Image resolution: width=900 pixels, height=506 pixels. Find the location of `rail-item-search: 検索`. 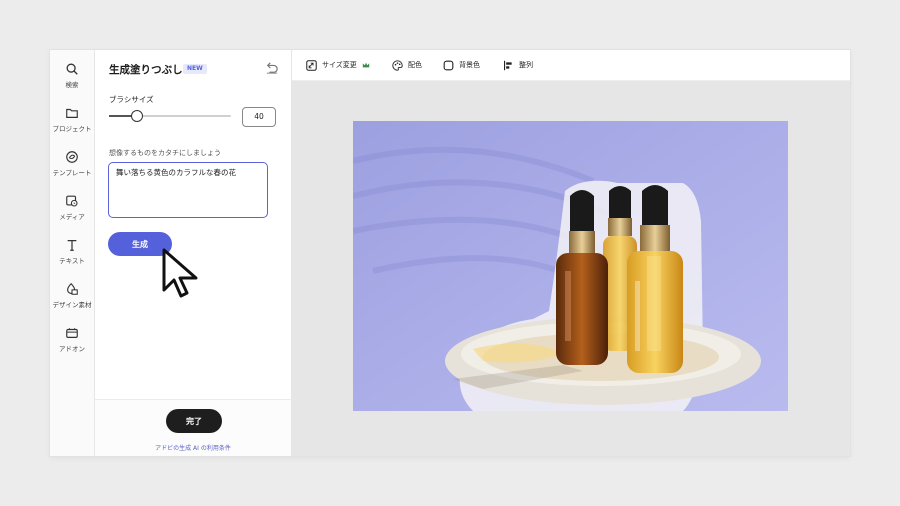

rail-item-search: 検索 is located at coordinates (72, 82).